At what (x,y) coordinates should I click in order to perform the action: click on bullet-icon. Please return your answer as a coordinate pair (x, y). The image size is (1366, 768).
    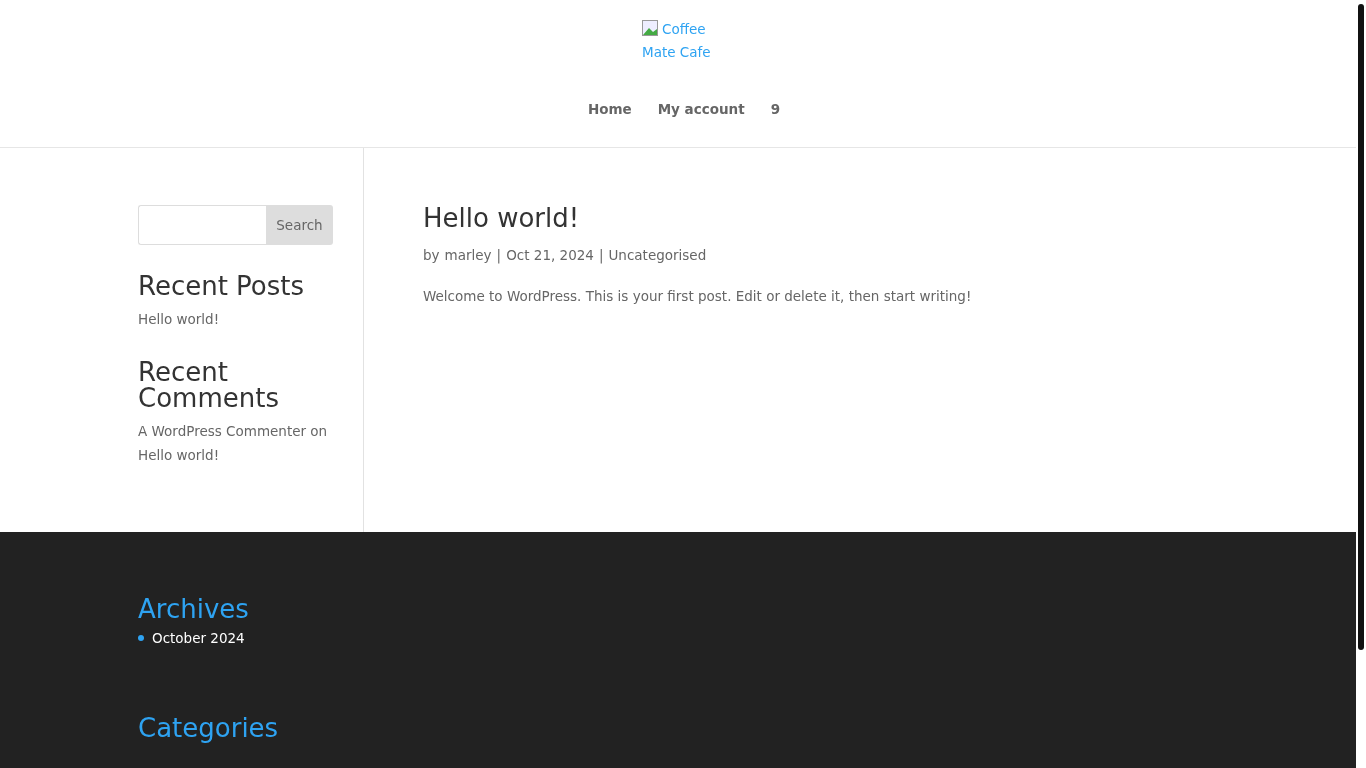
    Looking at the image, I should click on (141, 638).